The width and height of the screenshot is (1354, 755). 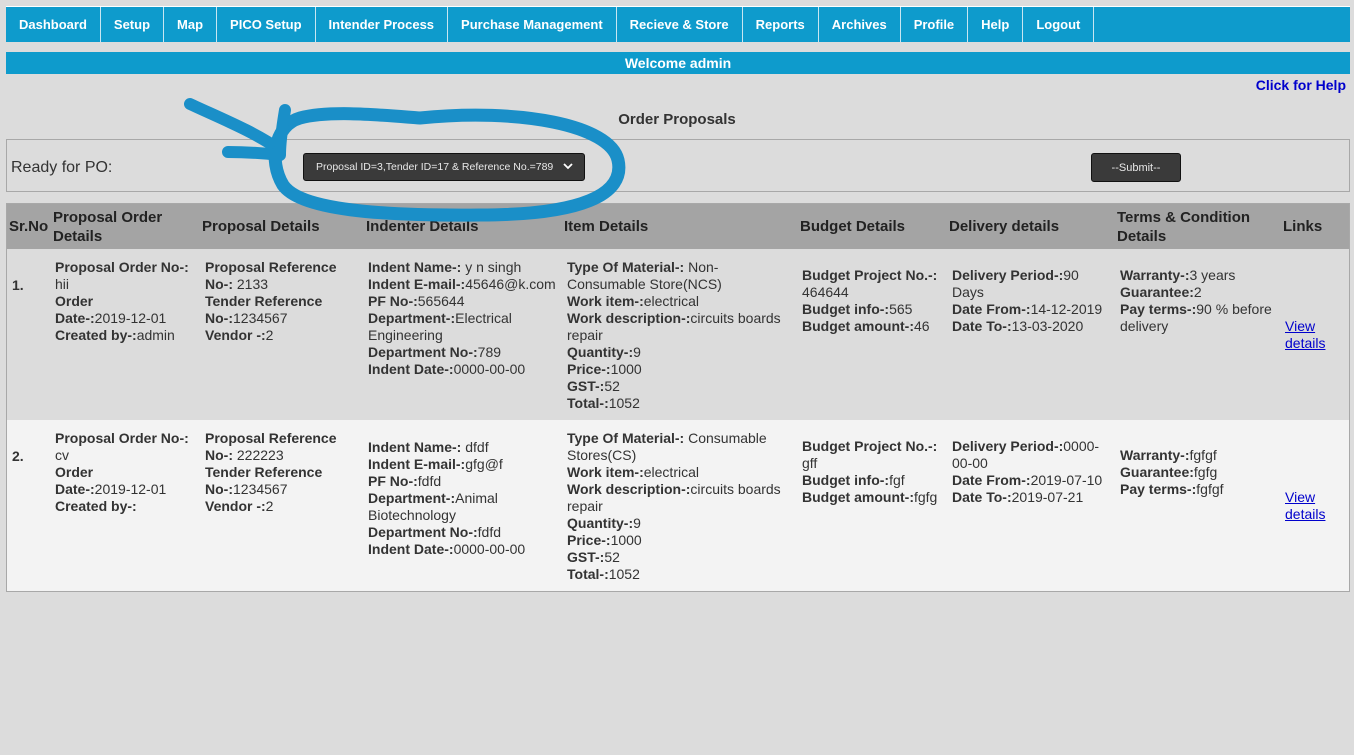 I want to click on submit-button: --Submit--, so click(x=1136, y=167).